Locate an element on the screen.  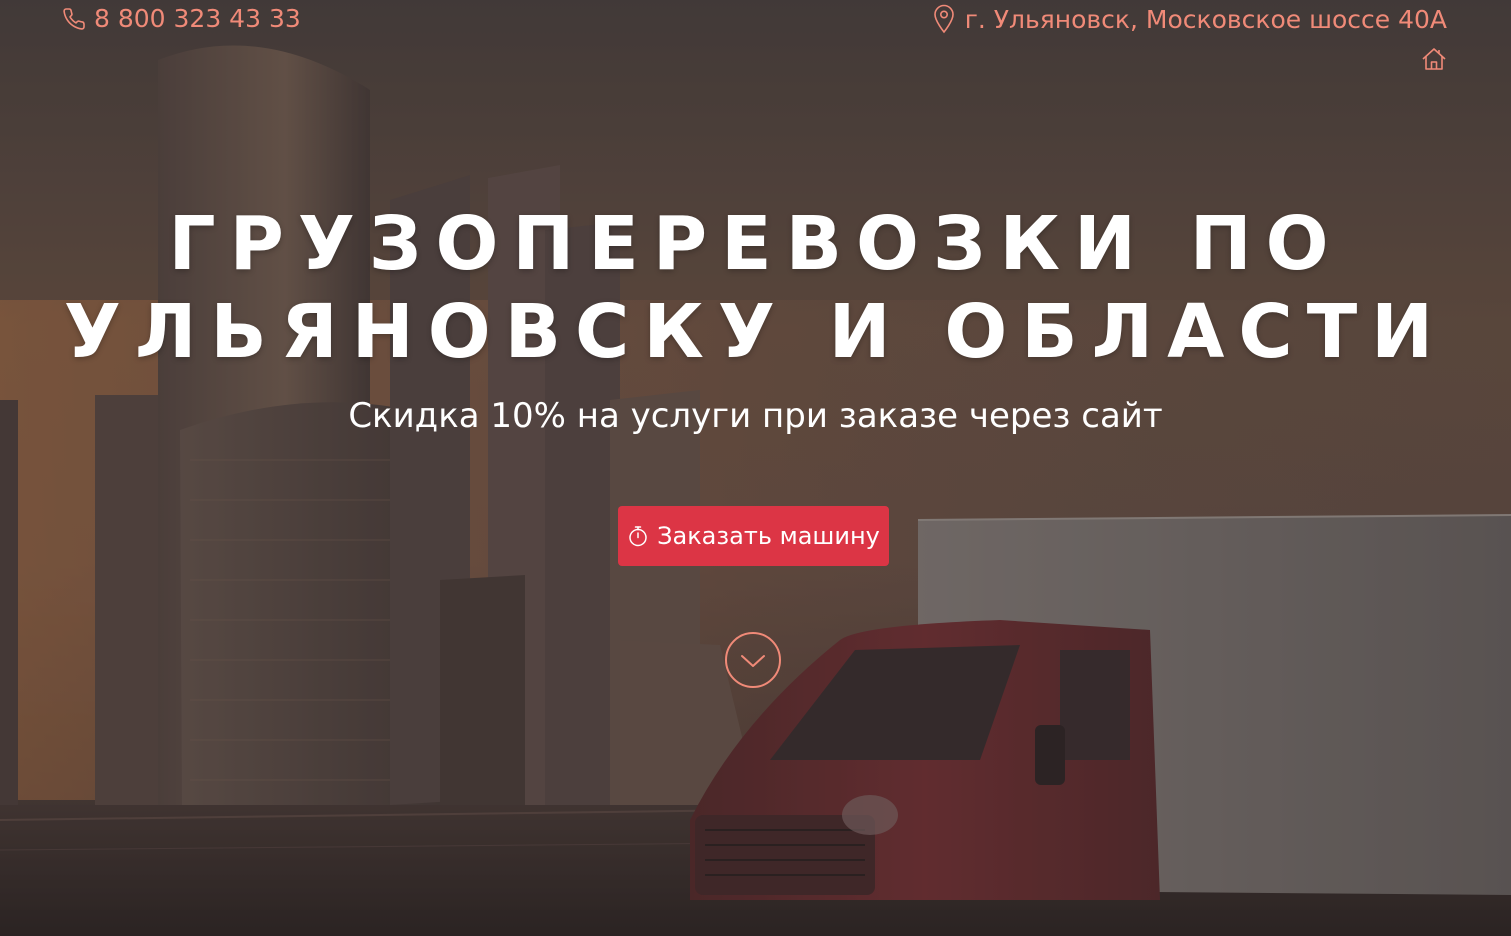
map-pin-icon is located at coordinates (943, 19).